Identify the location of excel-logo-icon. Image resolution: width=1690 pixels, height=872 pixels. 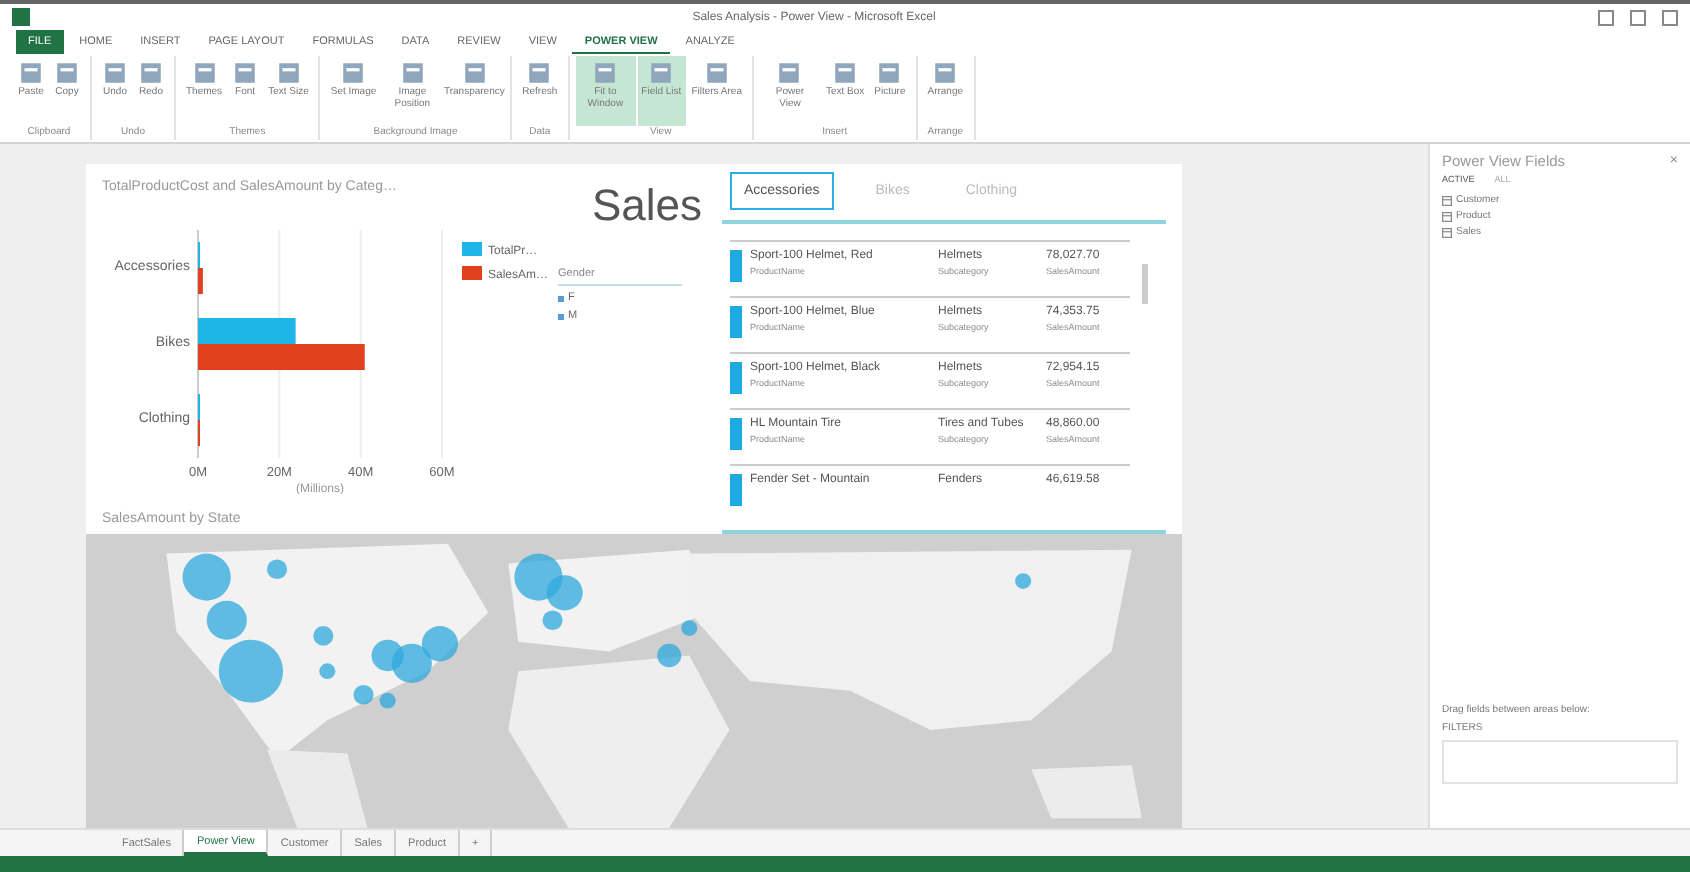
(21, 17).